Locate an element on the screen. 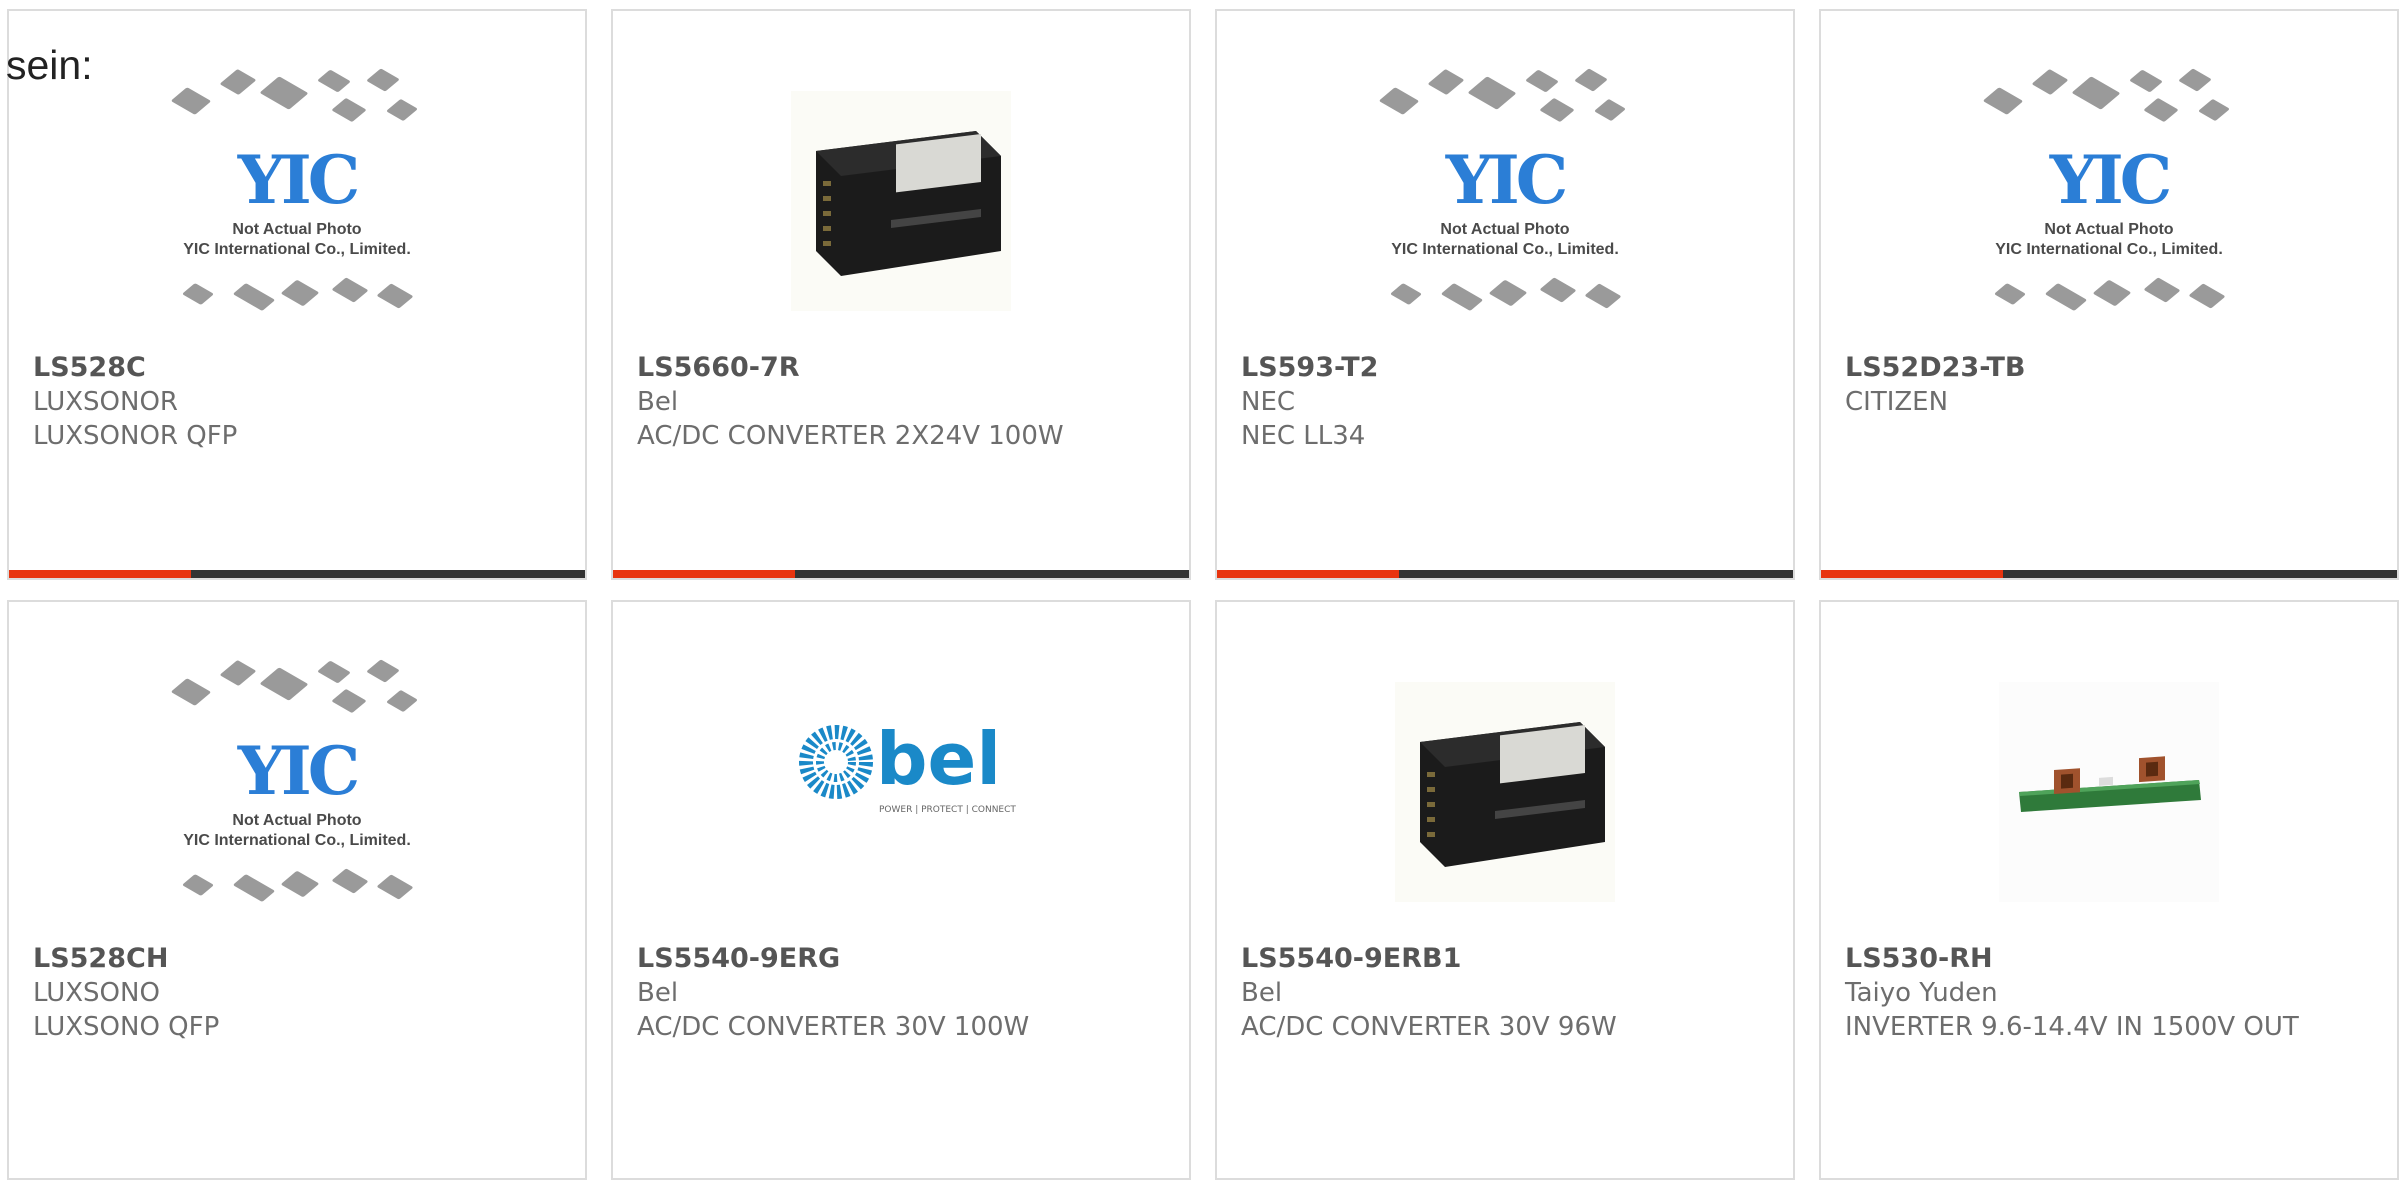 This screenshot has height=1180, width=2400. description: NEC LL34 is located at coordinates (1303, 436).